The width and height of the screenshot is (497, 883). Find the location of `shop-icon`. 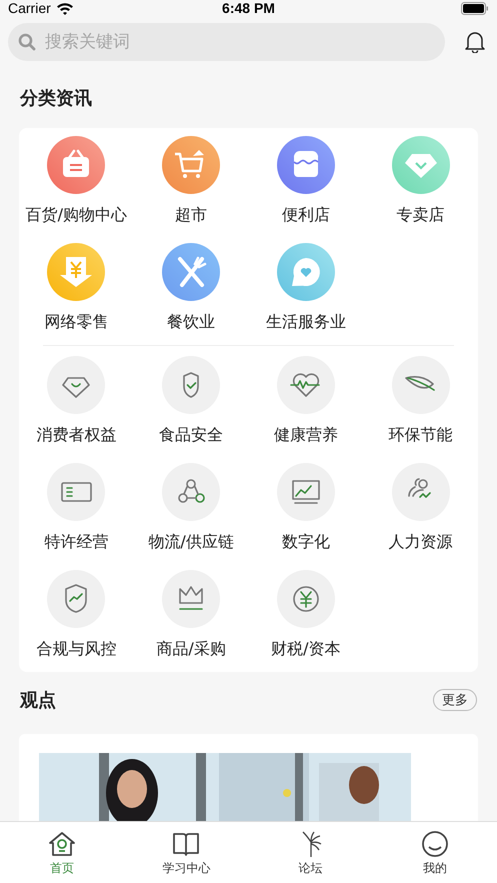

shop-icon is located at coordinates (305, 165).